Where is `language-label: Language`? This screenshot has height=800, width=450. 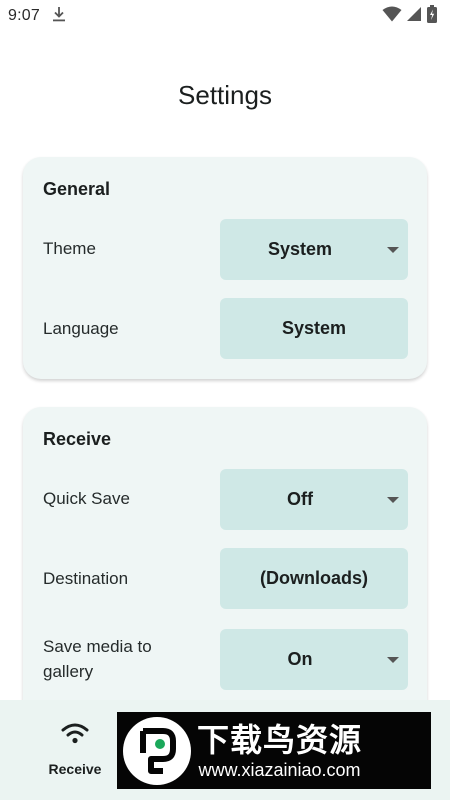
language-label: Language is located at coordinates (81, 328).